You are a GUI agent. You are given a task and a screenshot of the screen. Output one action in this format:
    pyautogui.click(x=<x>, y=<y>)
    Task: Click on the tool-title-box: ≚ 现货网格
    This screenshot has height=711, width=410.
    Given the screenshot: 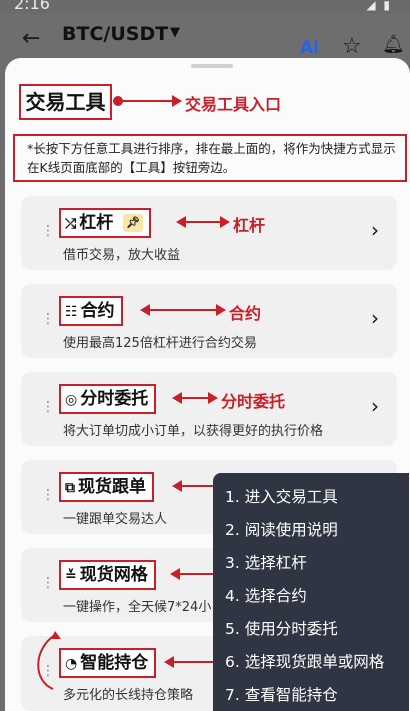 What is the action you would take?
    pyautogui.click(x=107, y=575)
    